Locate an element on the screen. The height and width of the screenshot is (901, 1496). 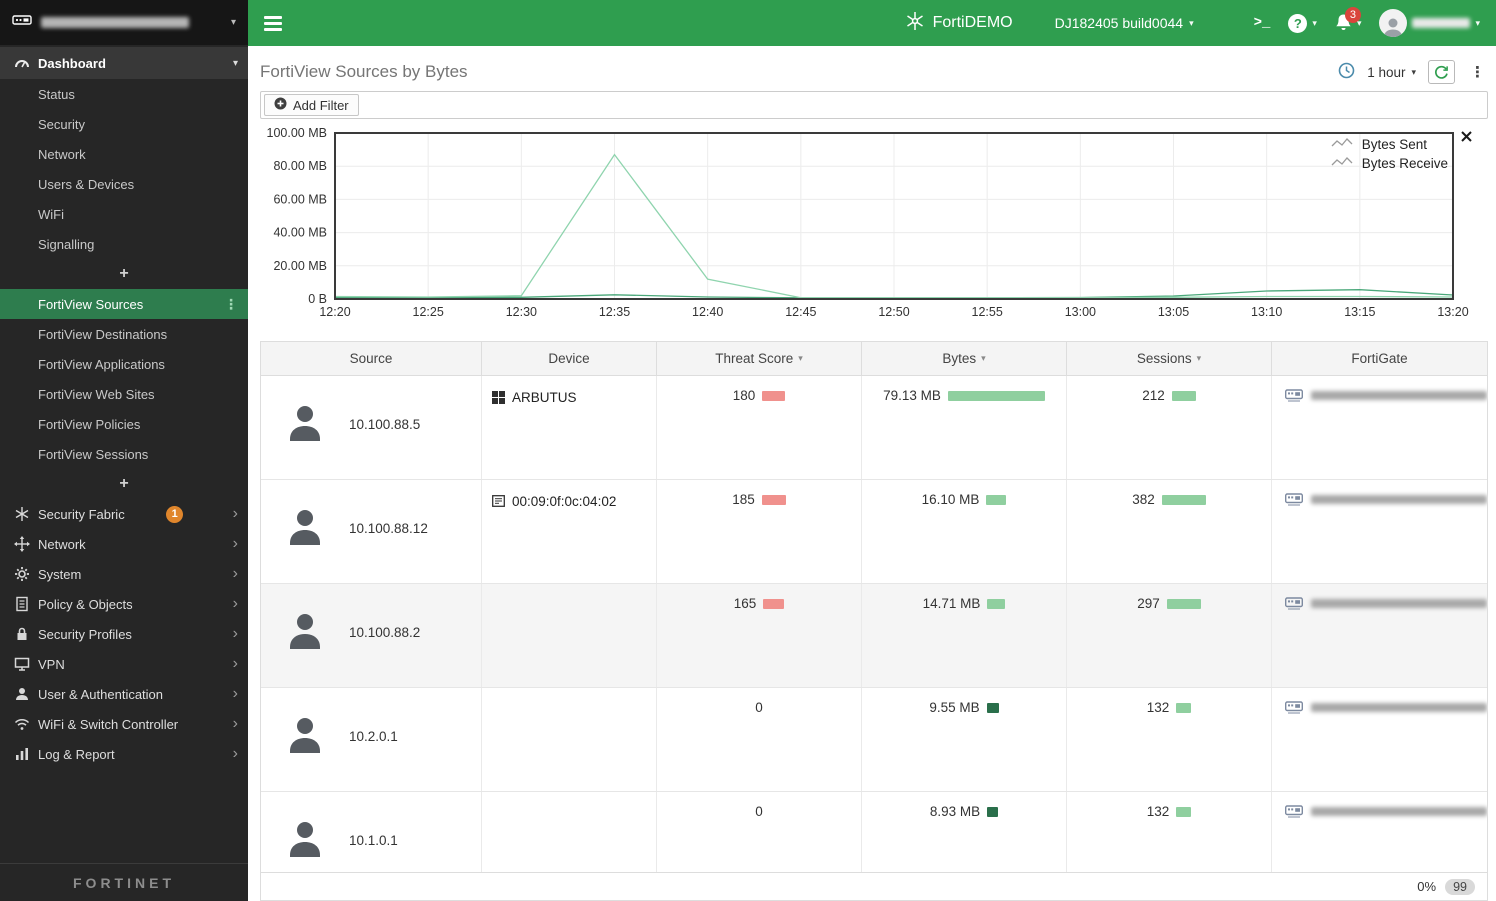
chart-close-icon is located at coordinates (1466, 137).